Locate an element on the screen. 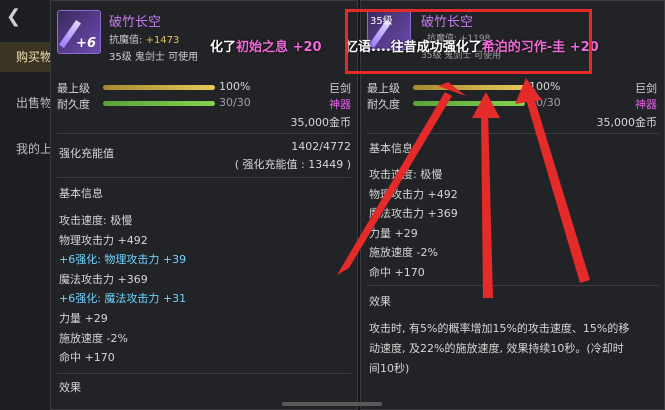  arrow-left is located at coordinates (394, 183).